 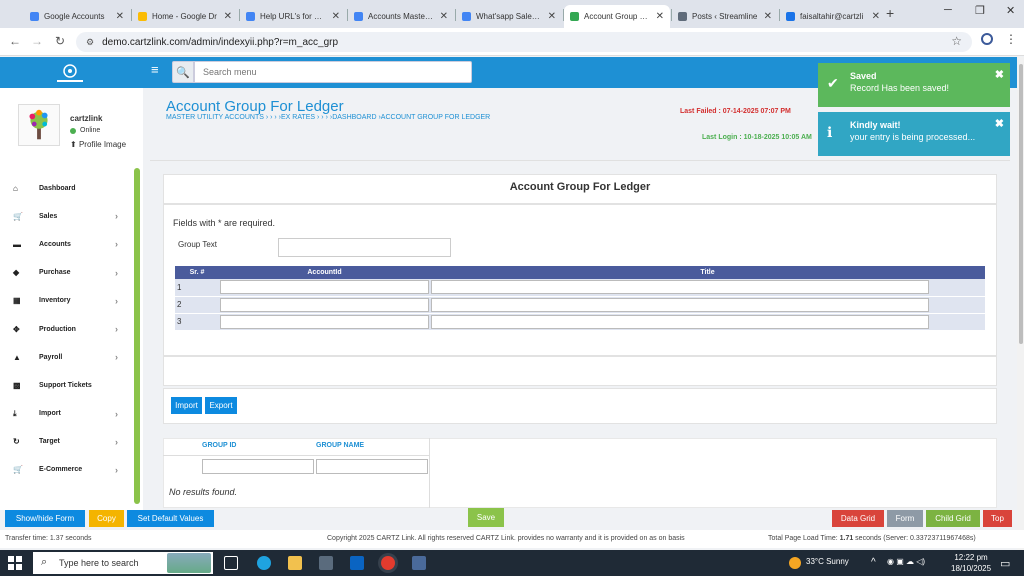 I want to click on sidebar-item-target: ↻ Target ›, so click(x=66, y=442).